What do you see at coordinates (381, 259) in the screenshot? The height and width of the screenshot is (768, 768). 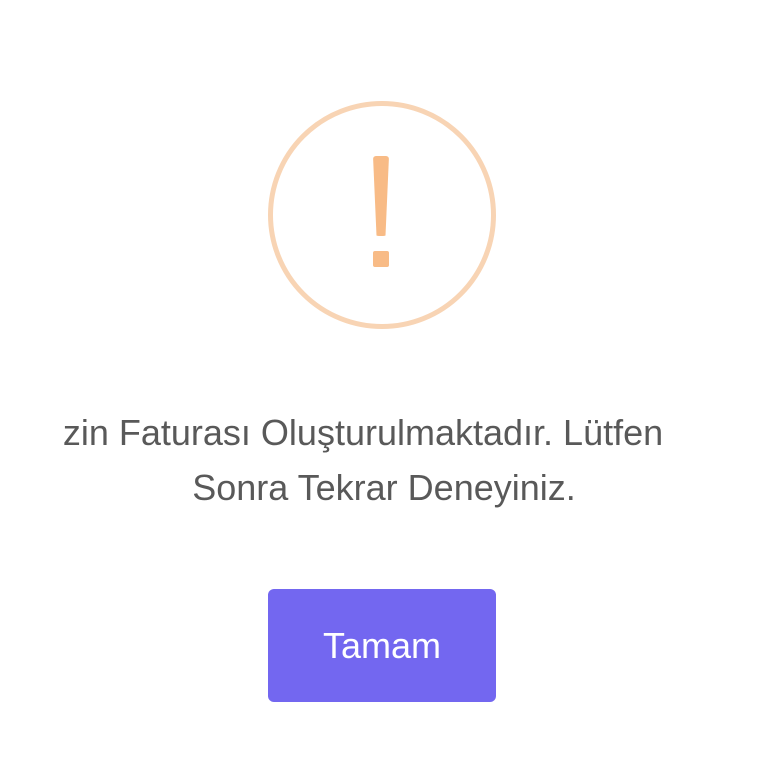 I see `exclamation-dot` at bounding box center [381, 259].